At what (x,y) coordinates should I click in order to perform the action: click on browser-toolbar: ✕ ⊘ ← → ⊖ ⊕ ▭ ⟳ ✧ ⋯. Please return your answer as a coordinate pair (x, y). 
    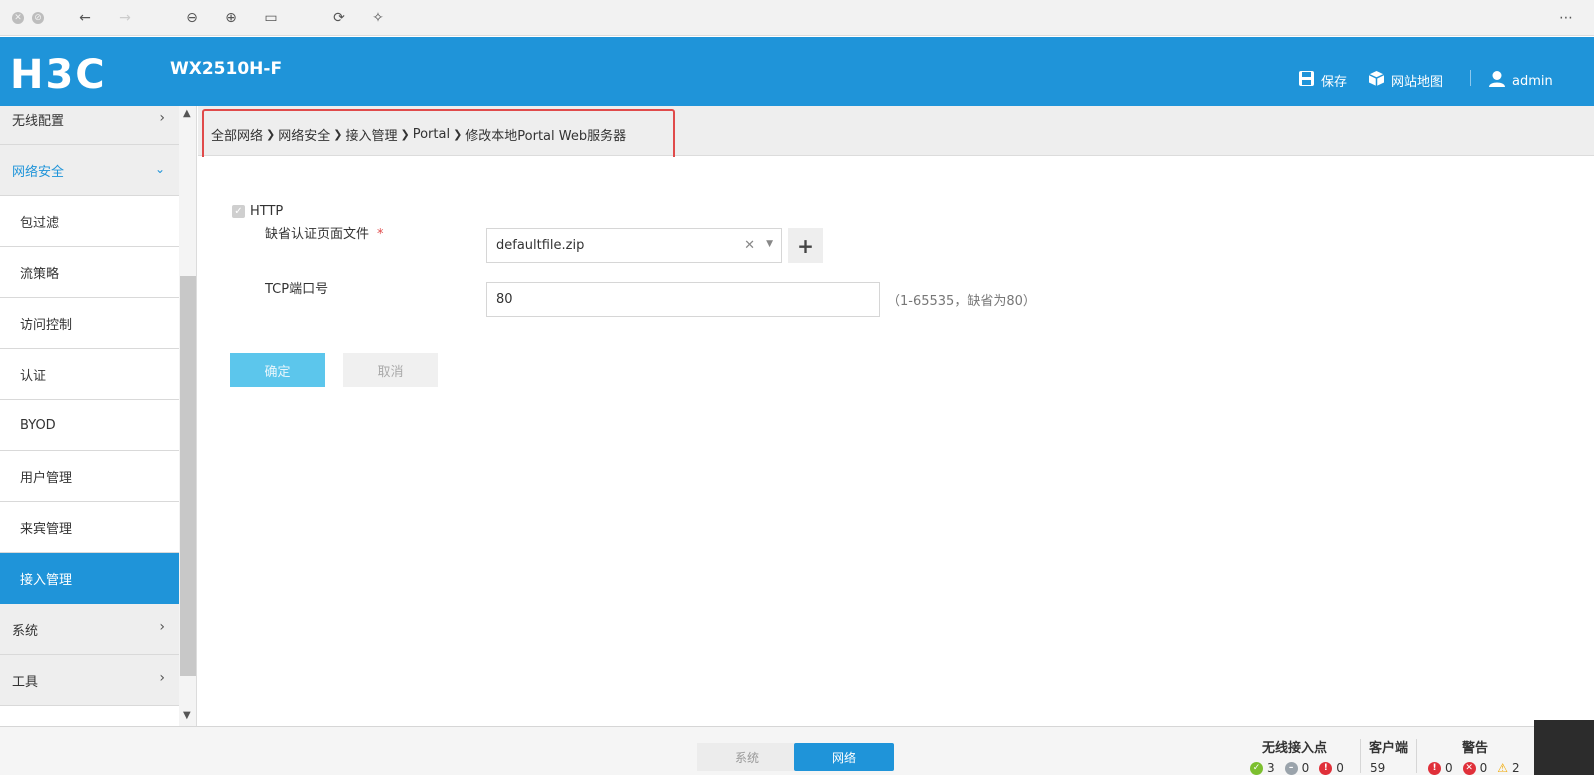
    Looking at the image, I should click on (797, 18).